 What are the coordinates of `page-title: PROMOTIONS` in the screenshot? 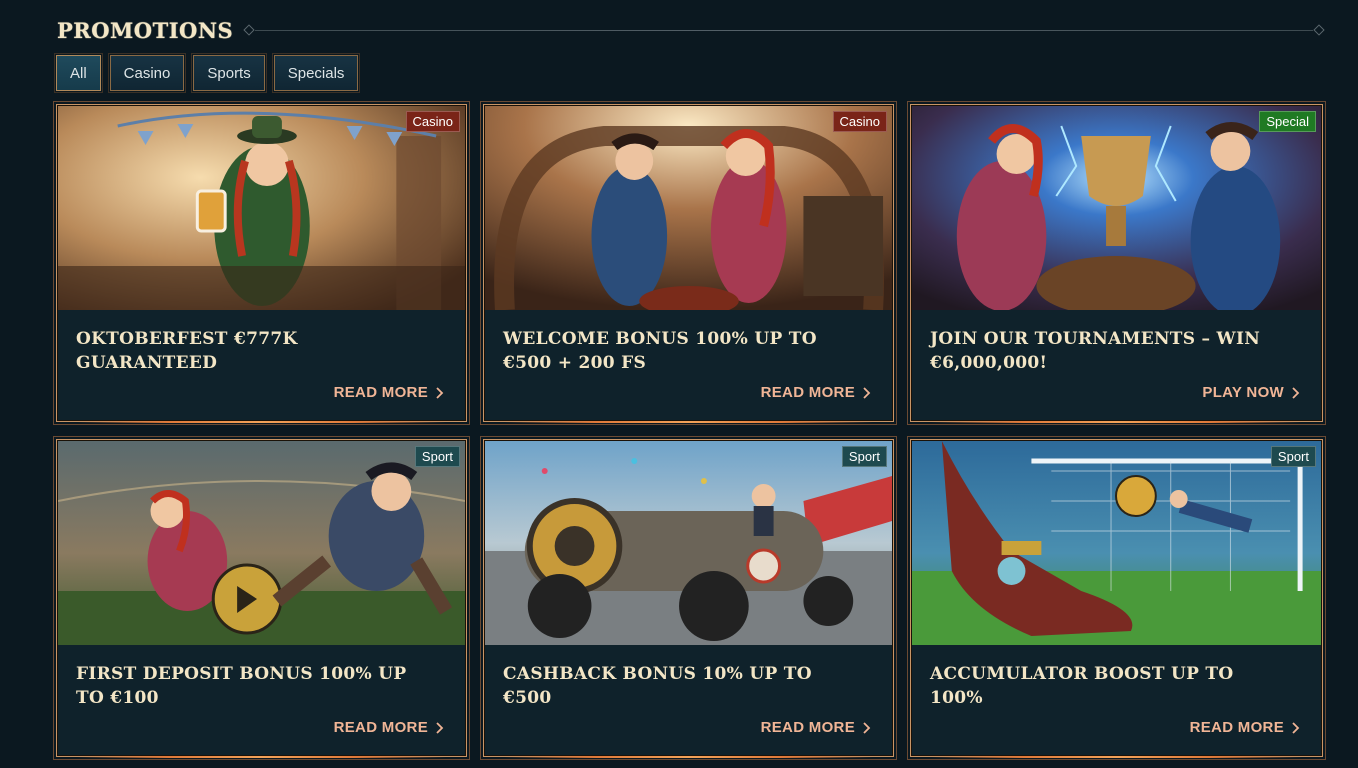 It's located at (145, 30).